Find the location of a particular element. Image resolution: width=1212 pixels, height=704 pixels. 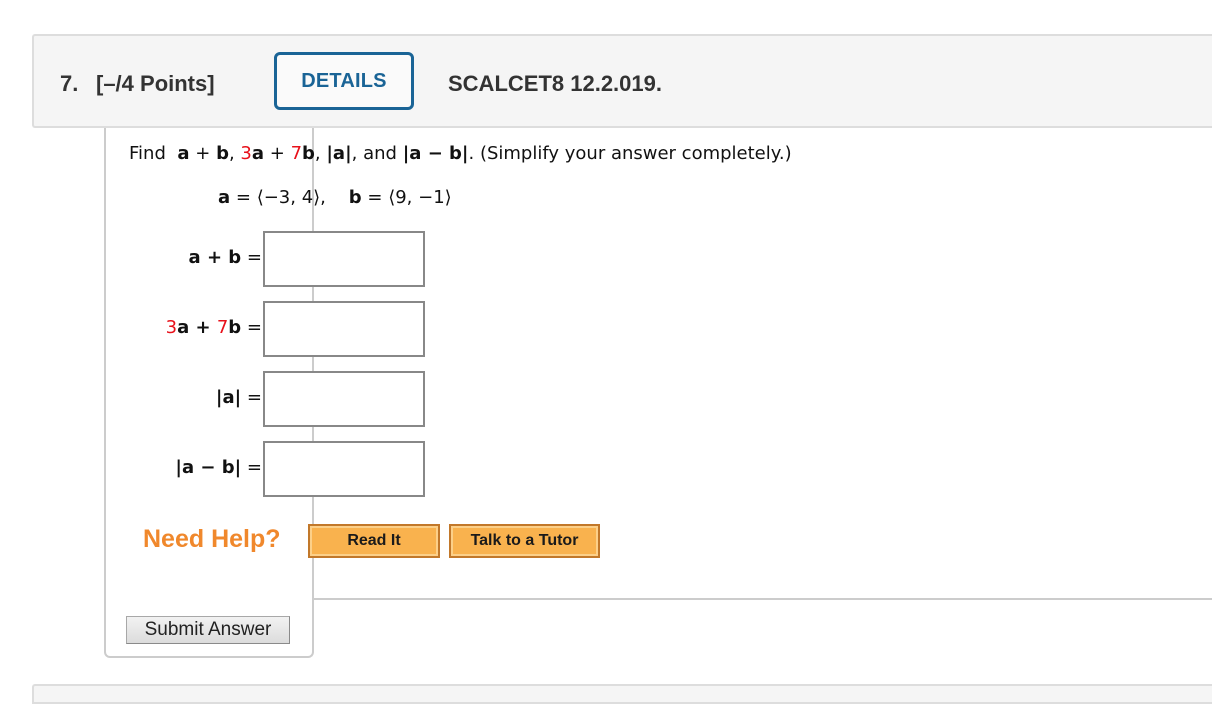

read-it-button: Read It is located at coordinates (374, 541).